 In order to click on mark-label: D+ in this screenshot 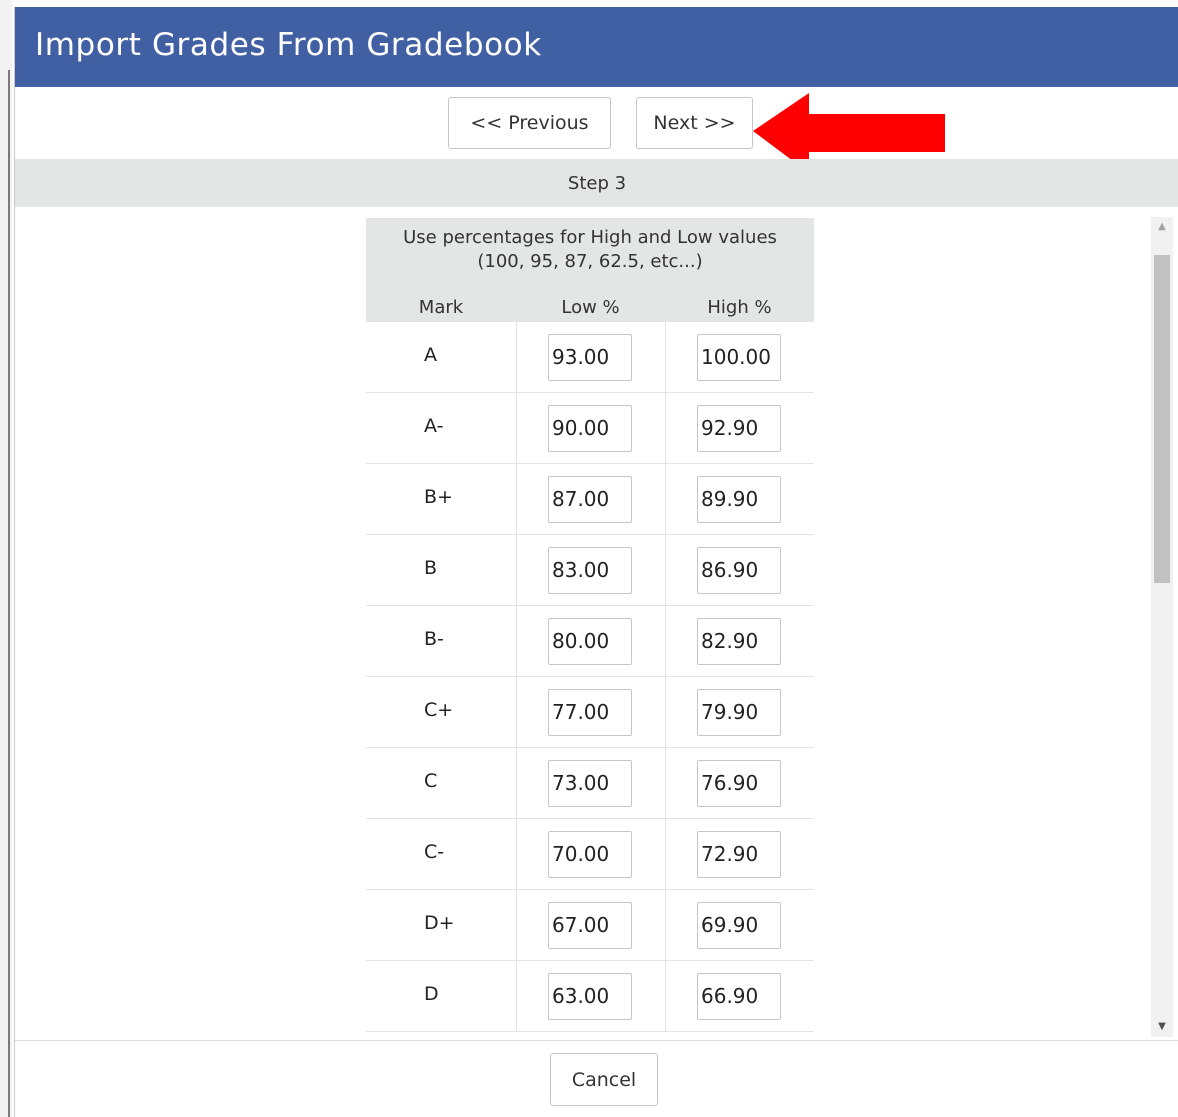, I will do `click(439, 923)`.